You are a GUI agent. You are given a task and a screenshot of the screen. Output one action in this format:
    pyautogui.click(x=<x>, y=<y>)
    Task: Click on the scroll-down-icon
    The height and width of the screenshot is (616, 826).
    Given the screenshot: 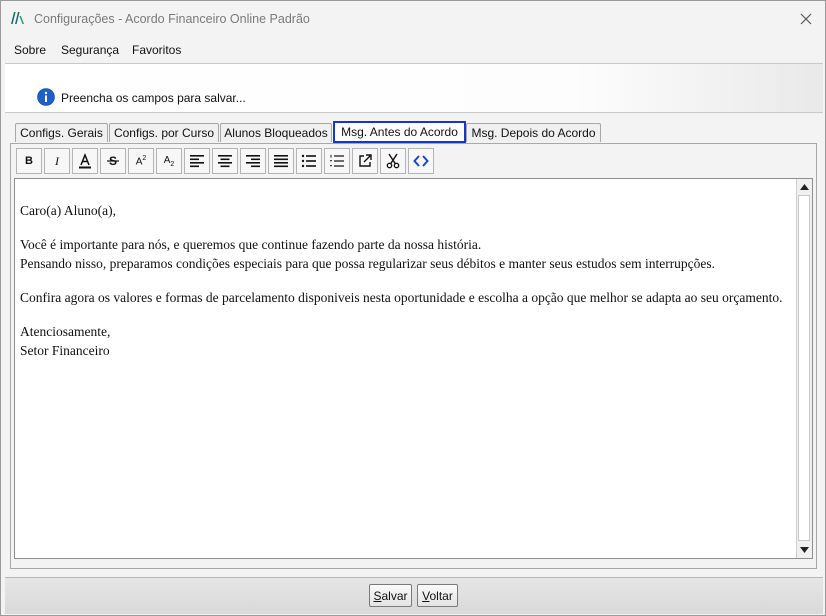 What is the action you would take?
    pyautogui.click(x=804, y=550)
    